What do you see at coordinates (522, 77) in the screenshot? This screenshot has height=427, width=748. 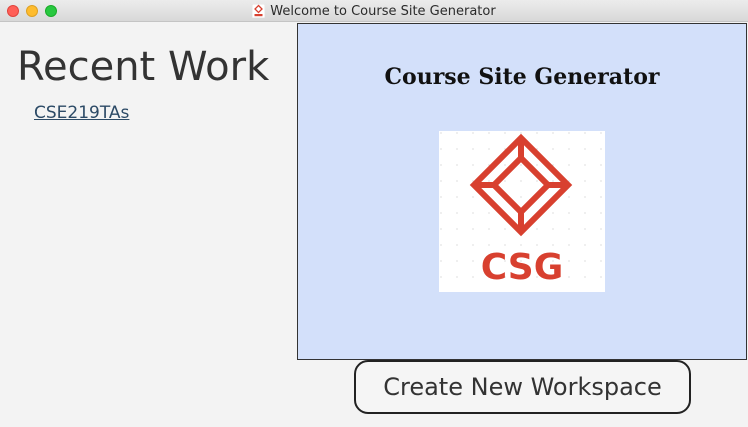 I see `splash-title: Course Site Generator` at bounding box center [522, 77].